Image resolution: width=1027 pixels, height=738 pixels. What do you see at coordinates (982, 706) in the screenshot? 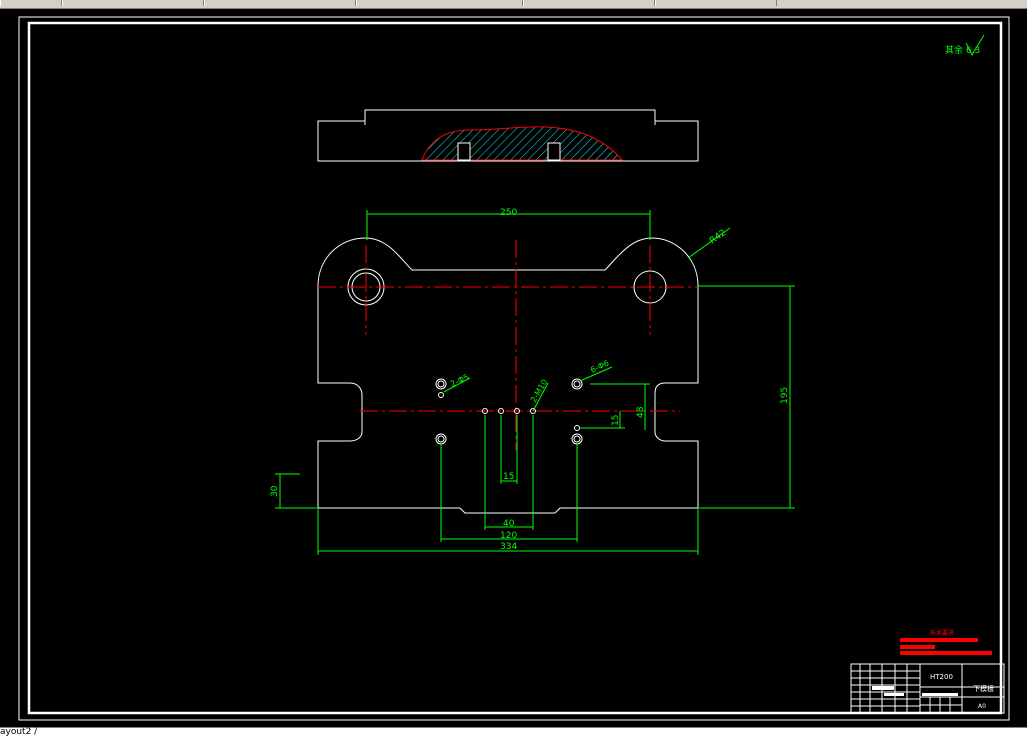
I see `scale-text: A0` at bounding box center [982, 706].